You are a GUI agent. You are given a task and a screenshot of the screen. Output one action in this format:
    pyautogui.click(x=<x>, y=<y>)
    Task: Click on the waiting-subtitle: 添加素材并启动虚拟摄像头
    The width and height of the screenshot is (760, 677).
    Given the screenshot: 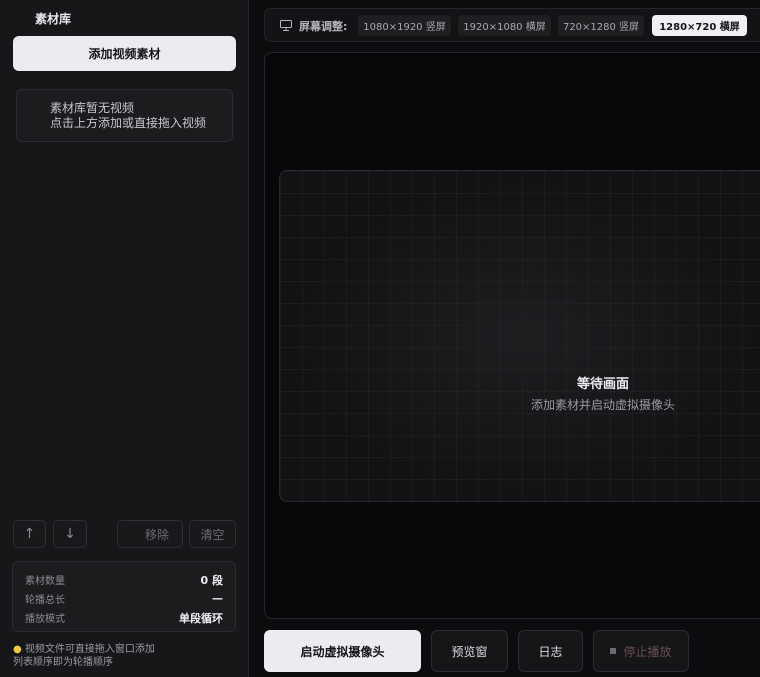 What is the action you would take?
    pyautogui.click(x=602, y=405)
    